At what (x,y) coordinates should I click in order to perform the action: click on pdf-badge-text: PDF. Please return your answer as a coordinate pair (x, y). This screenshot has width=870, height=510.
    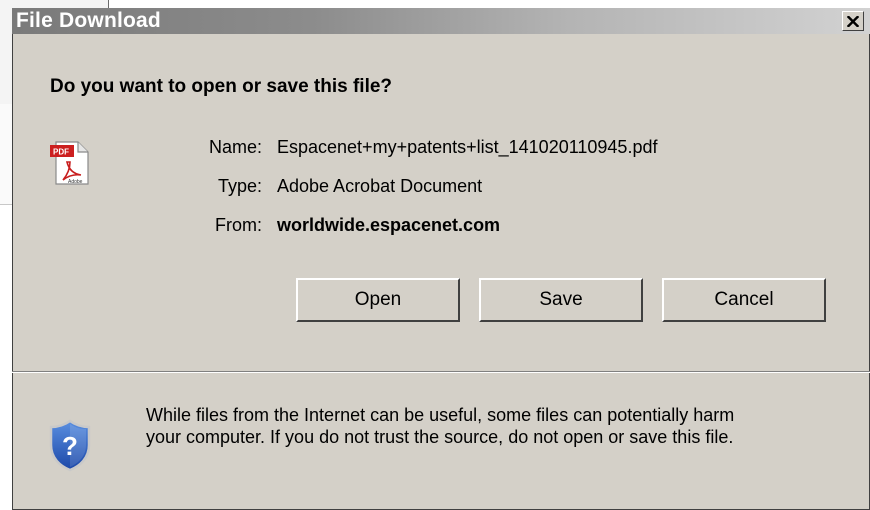
    Looking at the image, I should click on (61, 152).